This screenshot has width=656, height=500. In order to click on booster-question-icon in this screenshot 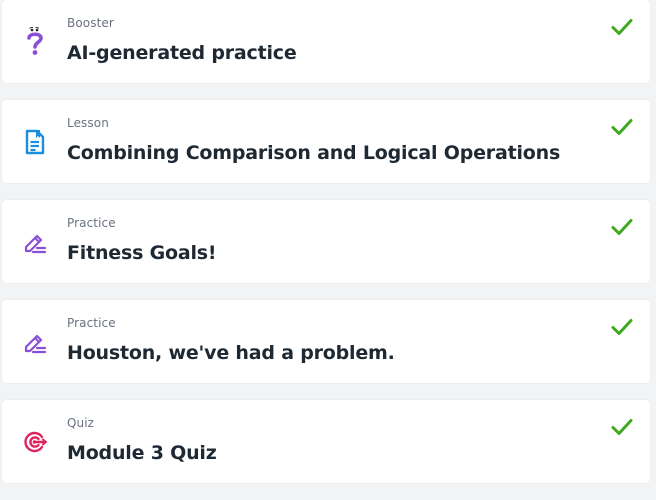, I will do `click(35, 42)`.